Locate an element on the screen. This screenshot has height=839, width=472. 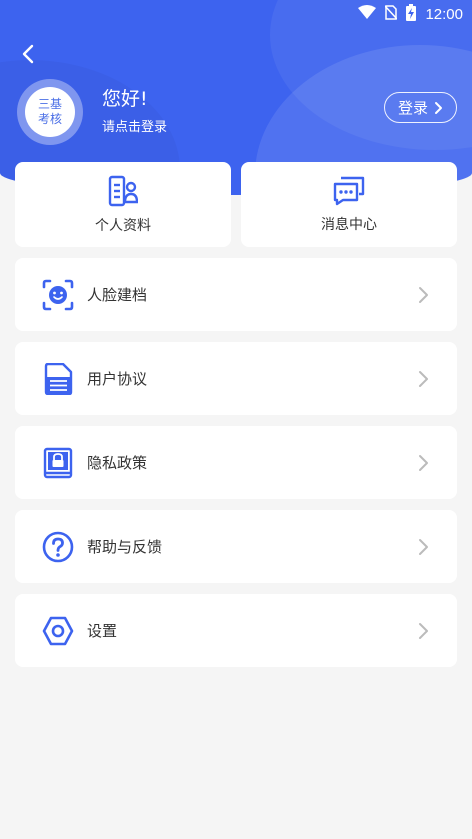
message-icon is located at coordinates (349, 190).